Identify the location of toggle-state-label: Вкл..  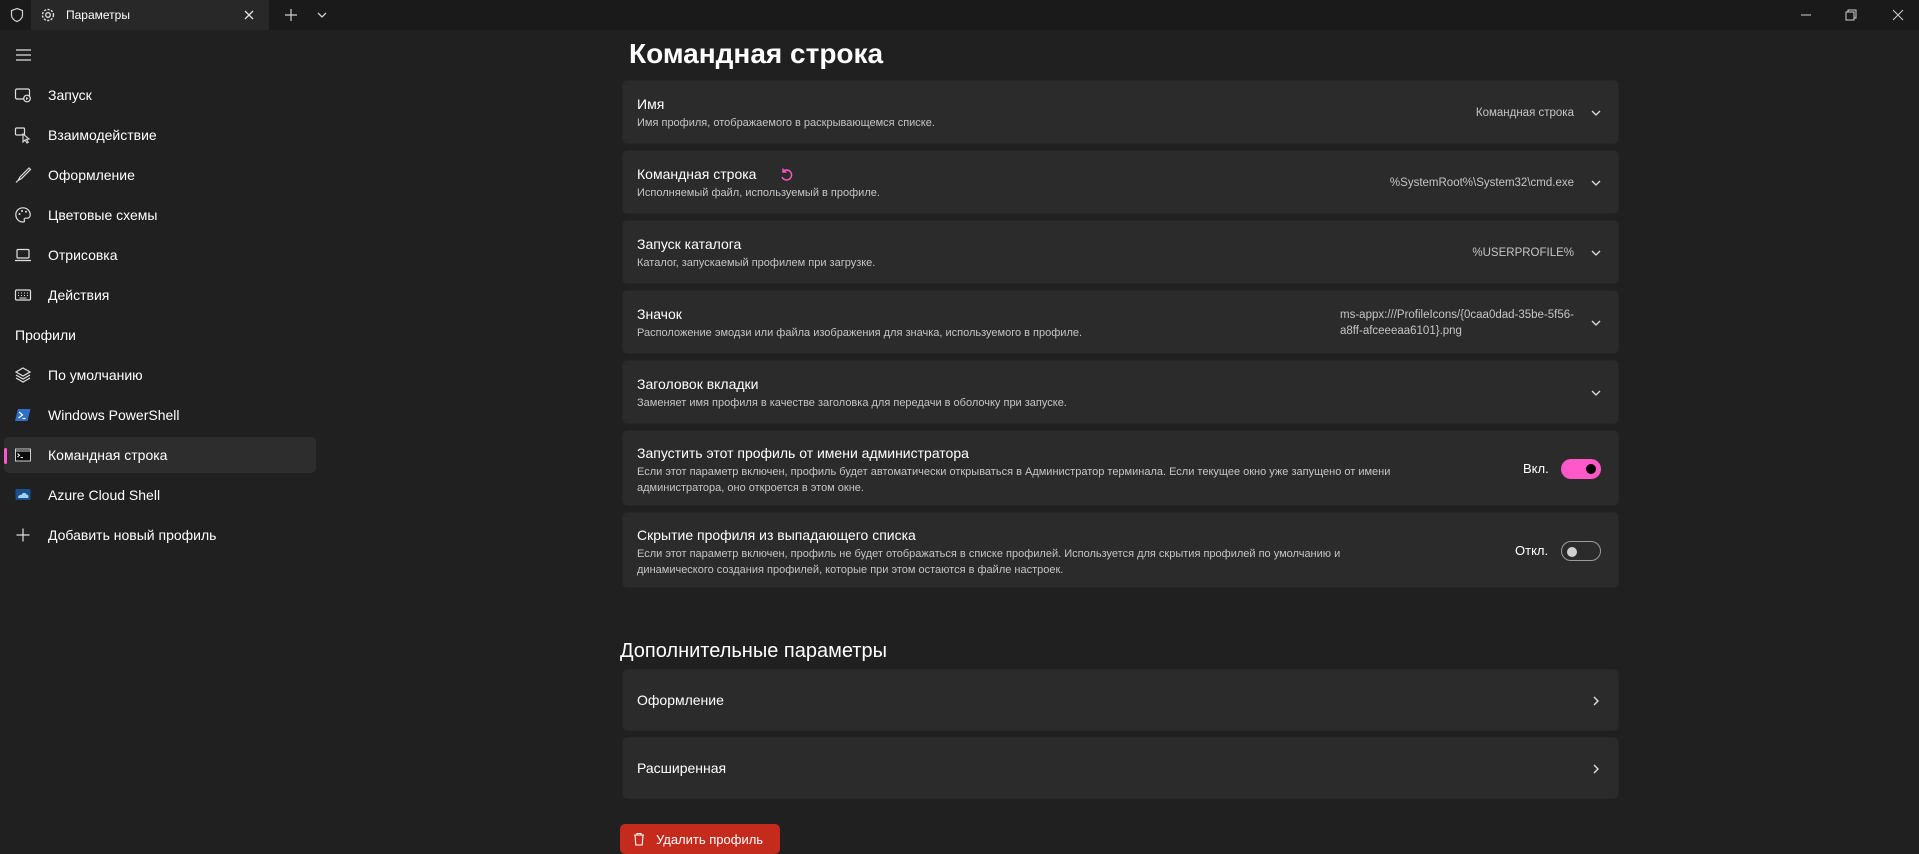
(1536, 468).